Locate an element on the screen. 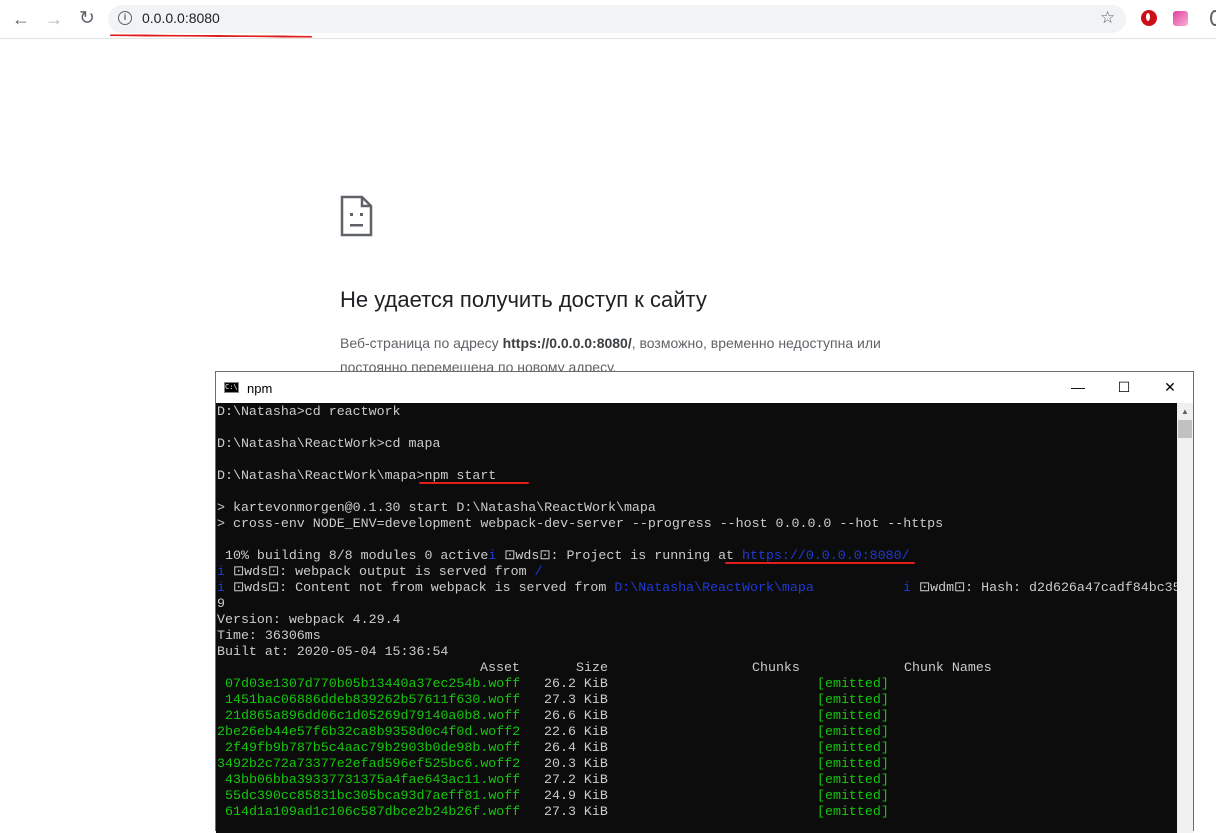 This screenshot has height=833, width=1216. console-command: npm start is located at coordinates (460, 475).